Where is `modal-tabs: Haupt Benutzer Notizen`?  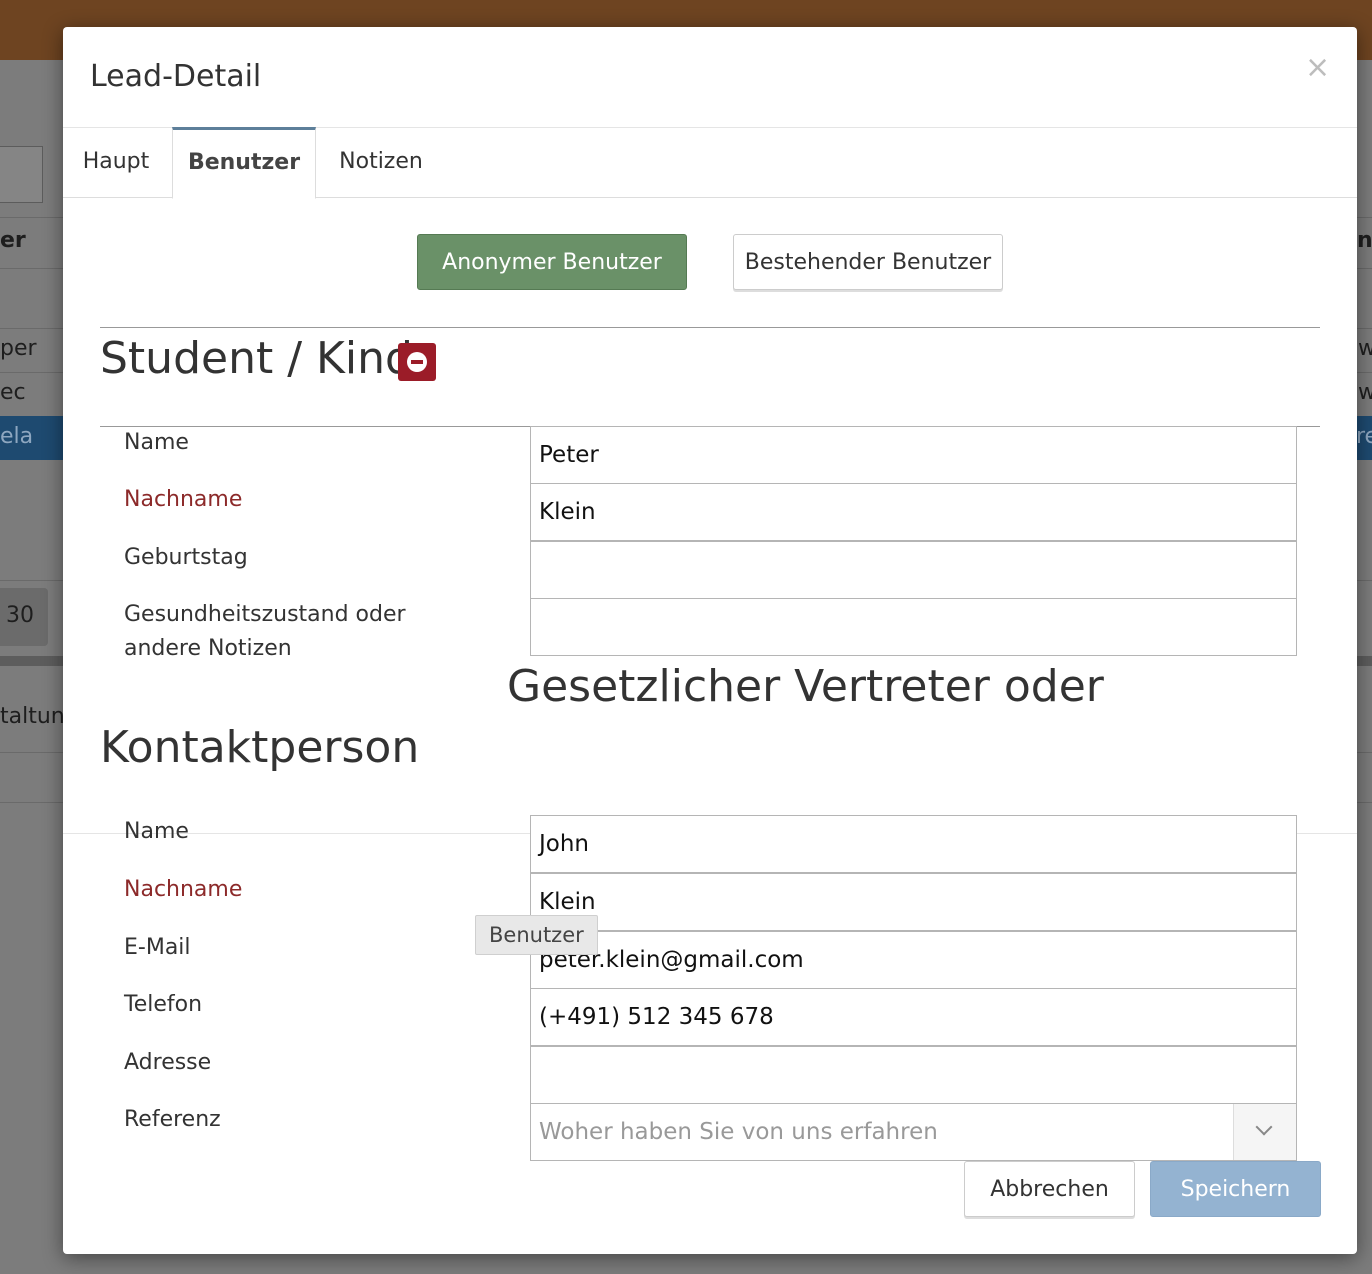
modal-tabs: Haupt Benutzer Notizen is located at coordinates (710, 163).